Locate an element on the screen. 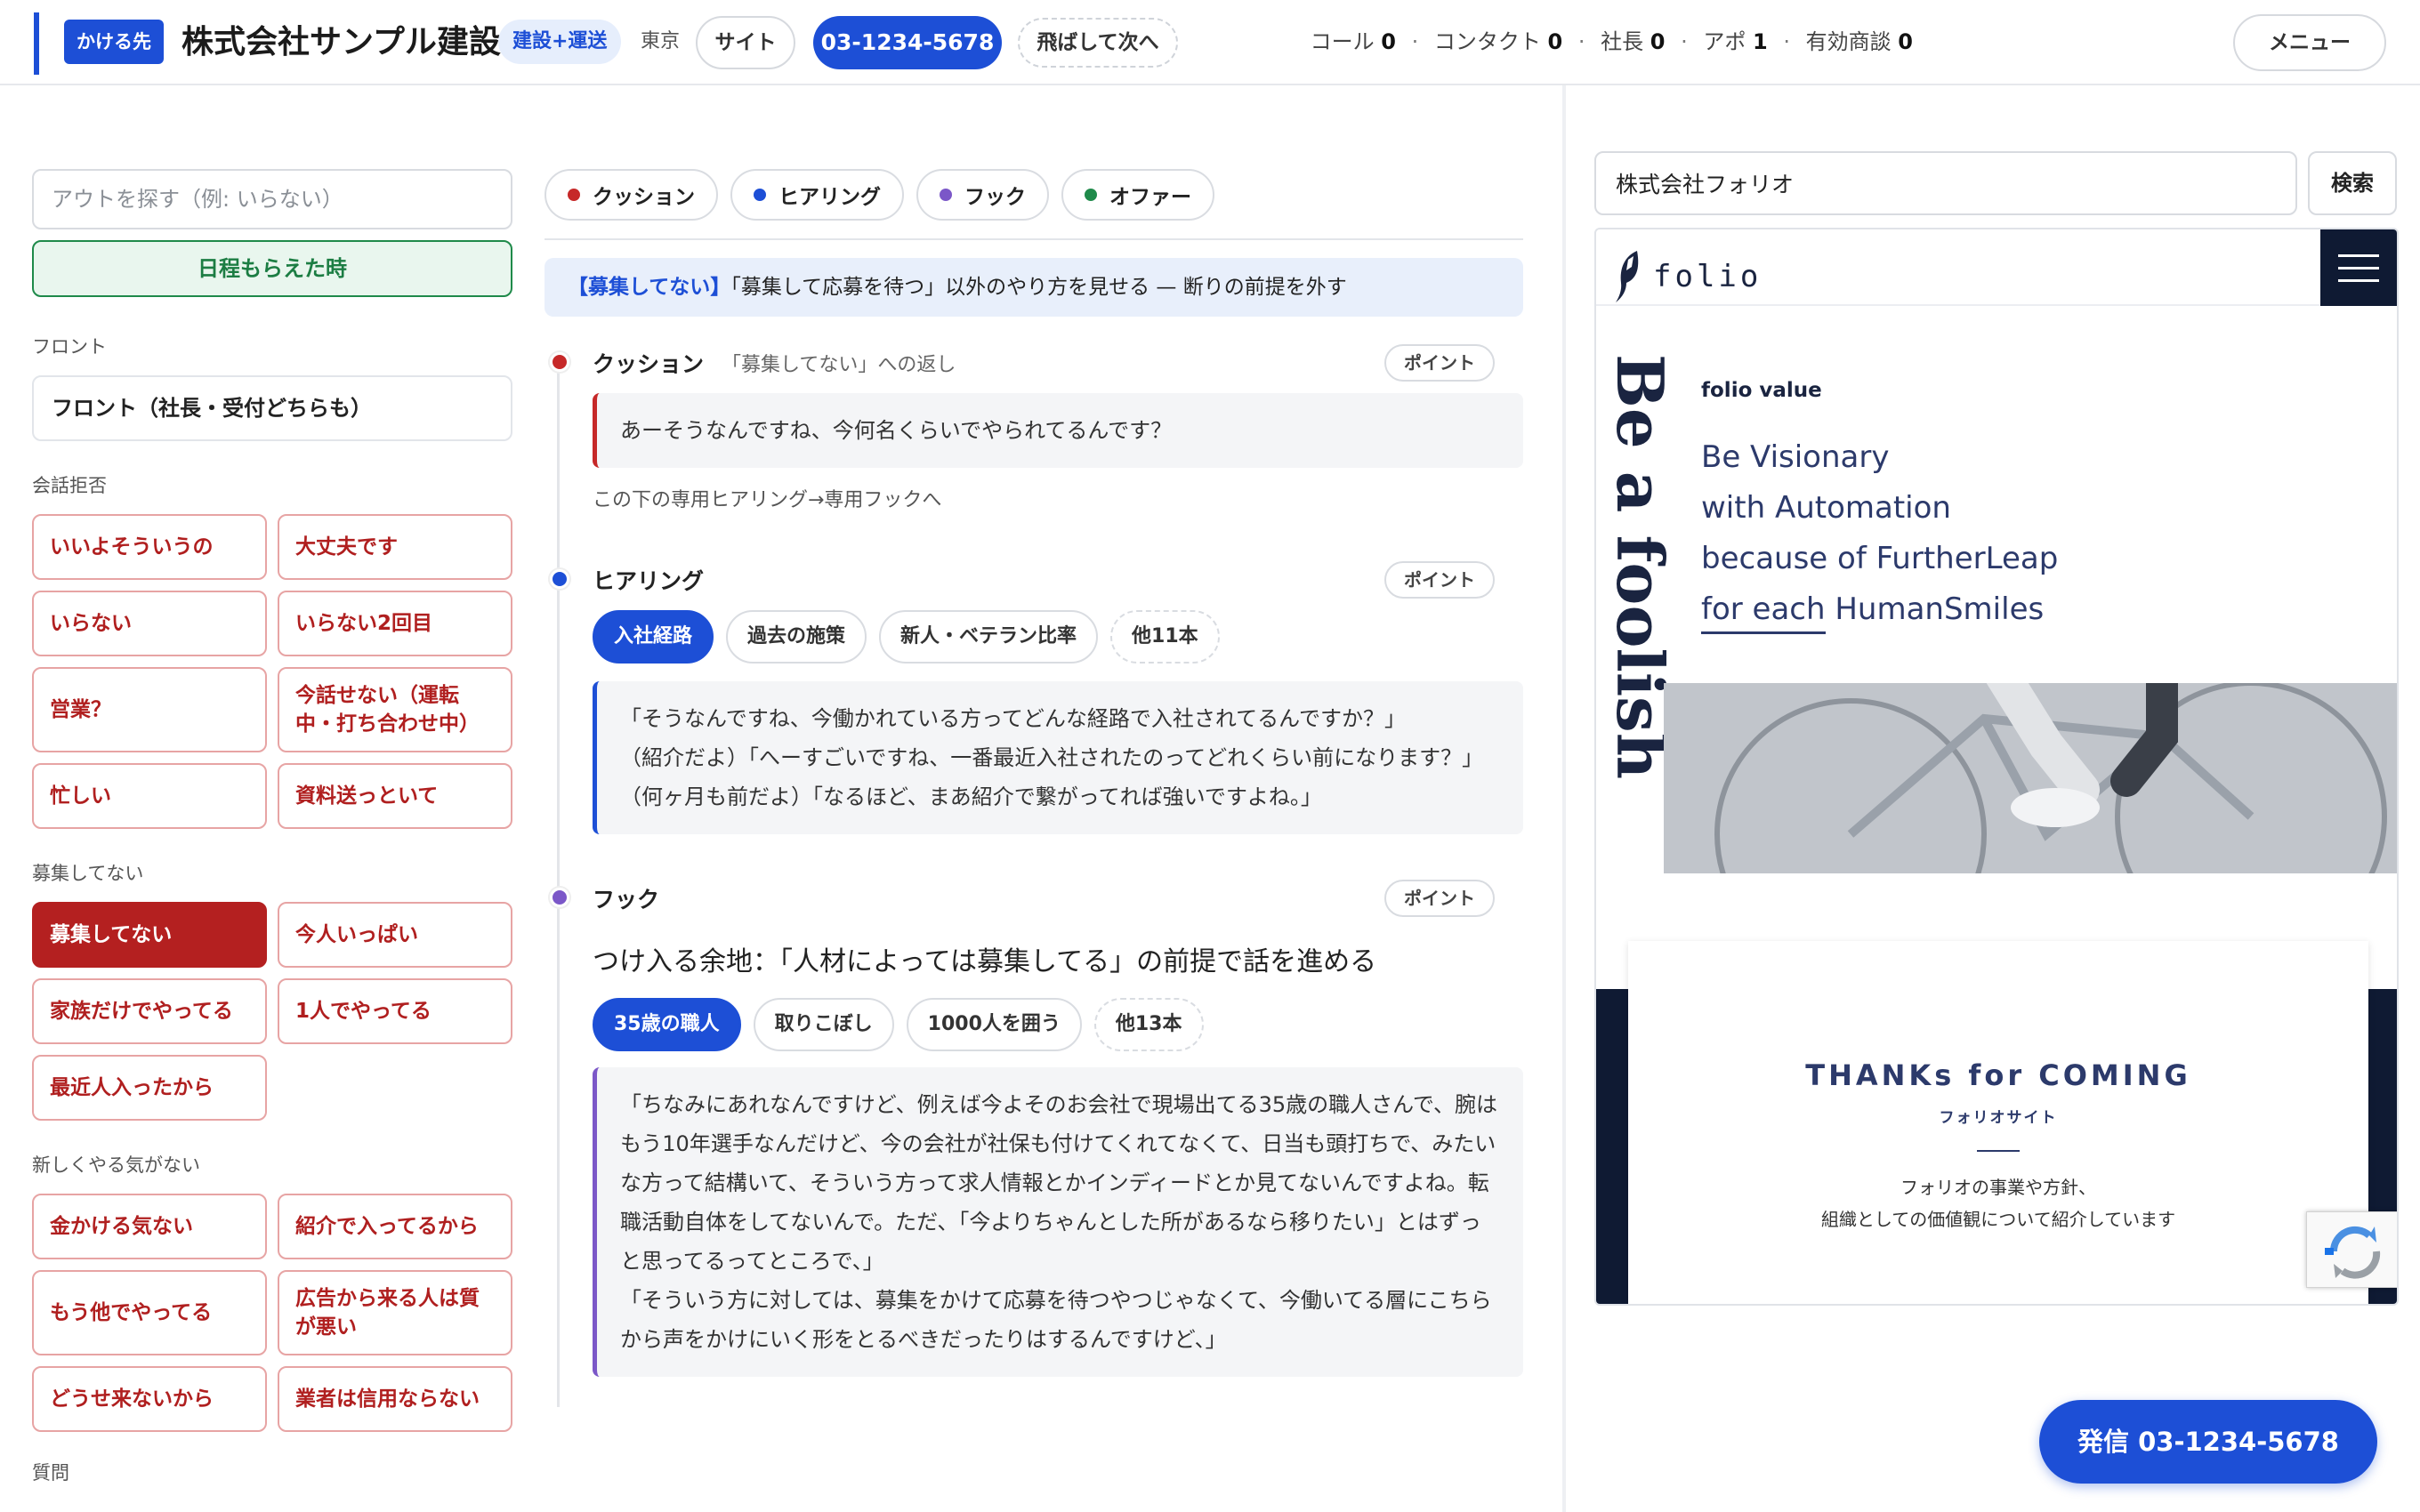 The width and height of the screenshot is (2420, 1512). step-subtitle: 「募集してない」への返し is located at coordinates (839, 365).